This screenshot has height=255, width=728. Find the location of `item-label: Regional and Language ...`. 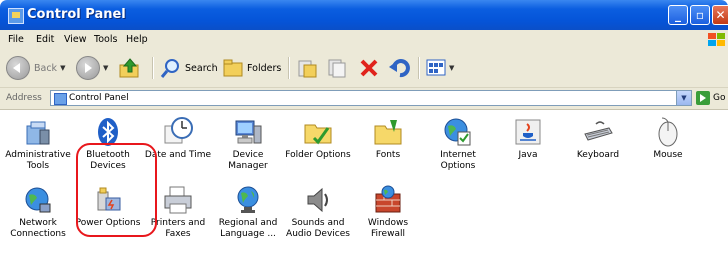

item-label: Regional and Language ... is located at coordinates (248, 228).